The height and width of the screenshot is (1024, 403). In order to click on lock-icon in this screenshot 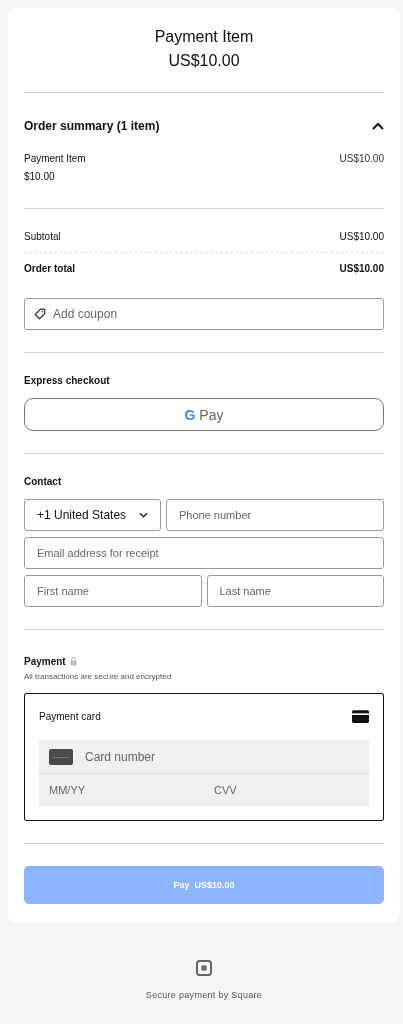, I will do `click(73, 661)`.